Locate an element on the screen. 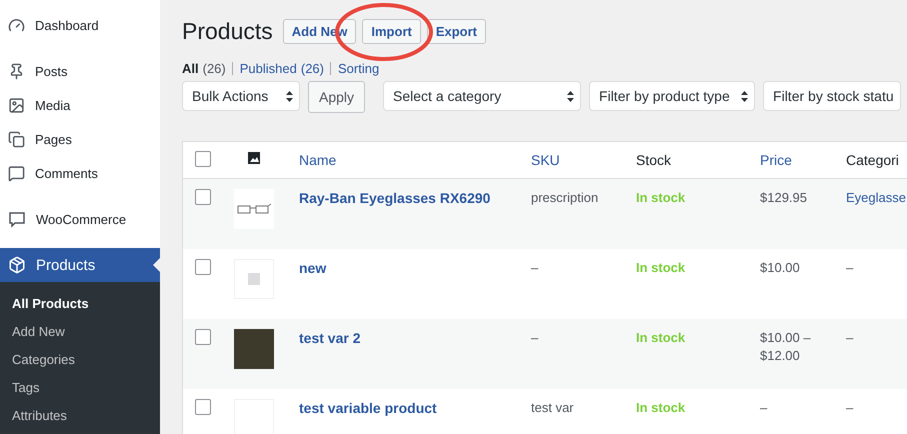  sku-text: test var is located at coordinates (553, 408).